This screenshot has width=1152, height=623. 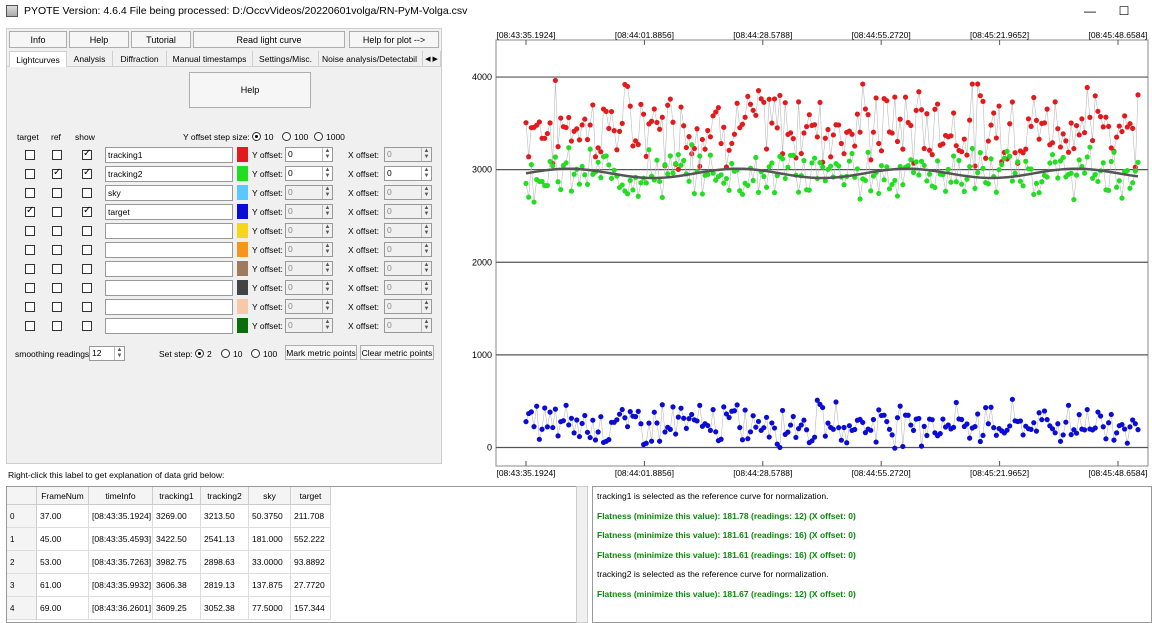 I want to click on table-cell: 33.0000, so click(x=270, y=562).